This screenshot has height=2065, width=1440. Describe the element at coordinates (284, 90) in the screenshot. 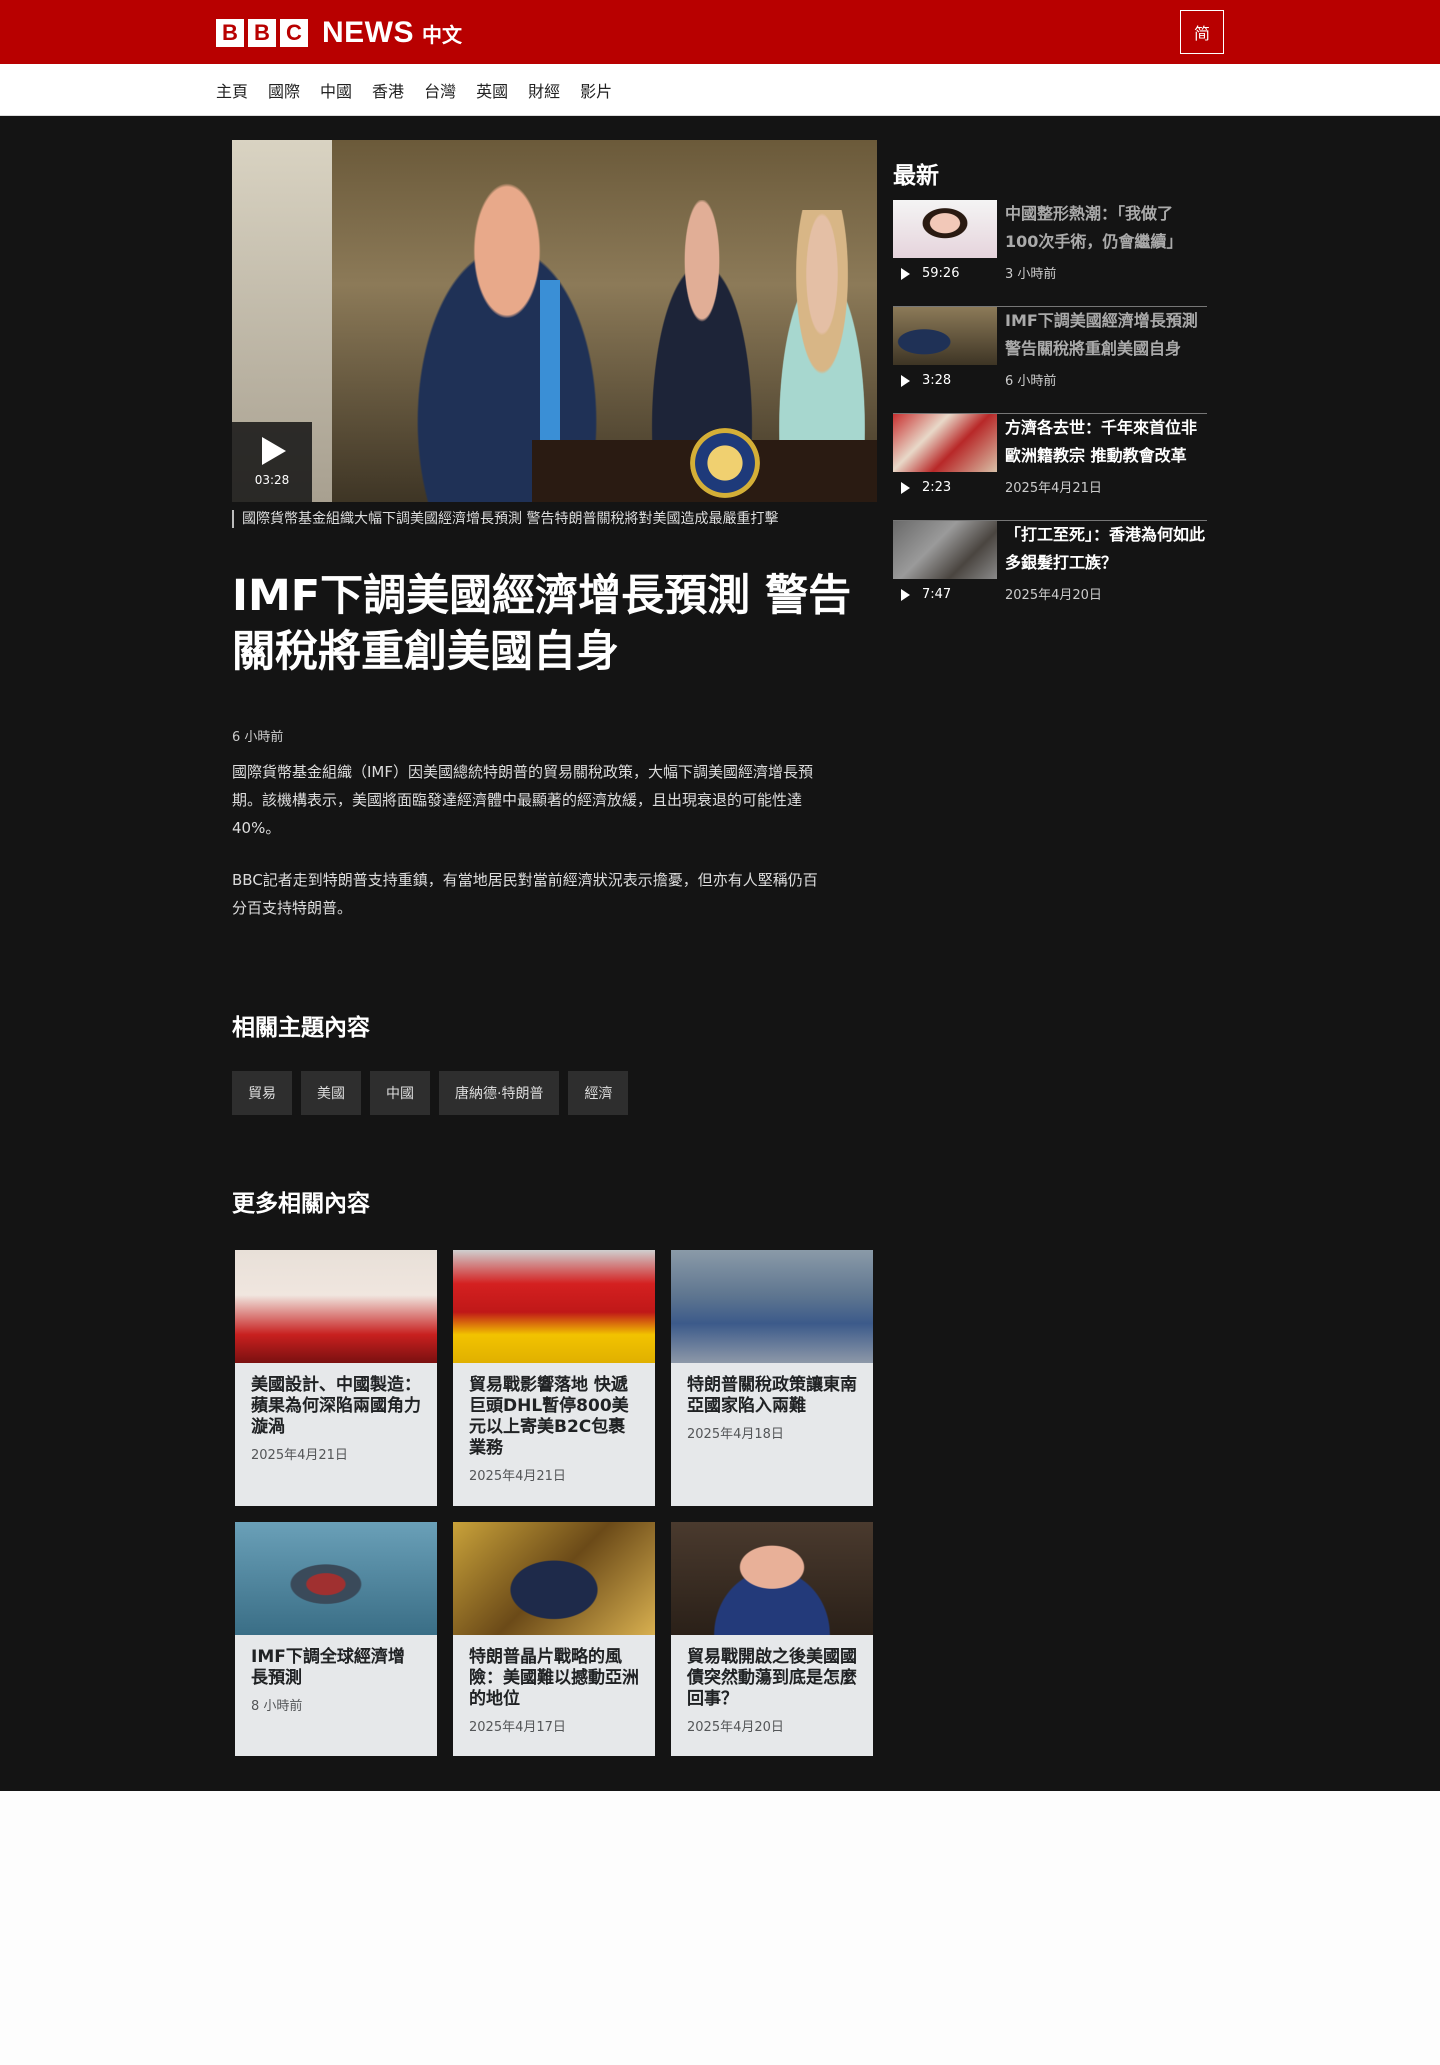

I see `nav-item-international: 國際` at that location.